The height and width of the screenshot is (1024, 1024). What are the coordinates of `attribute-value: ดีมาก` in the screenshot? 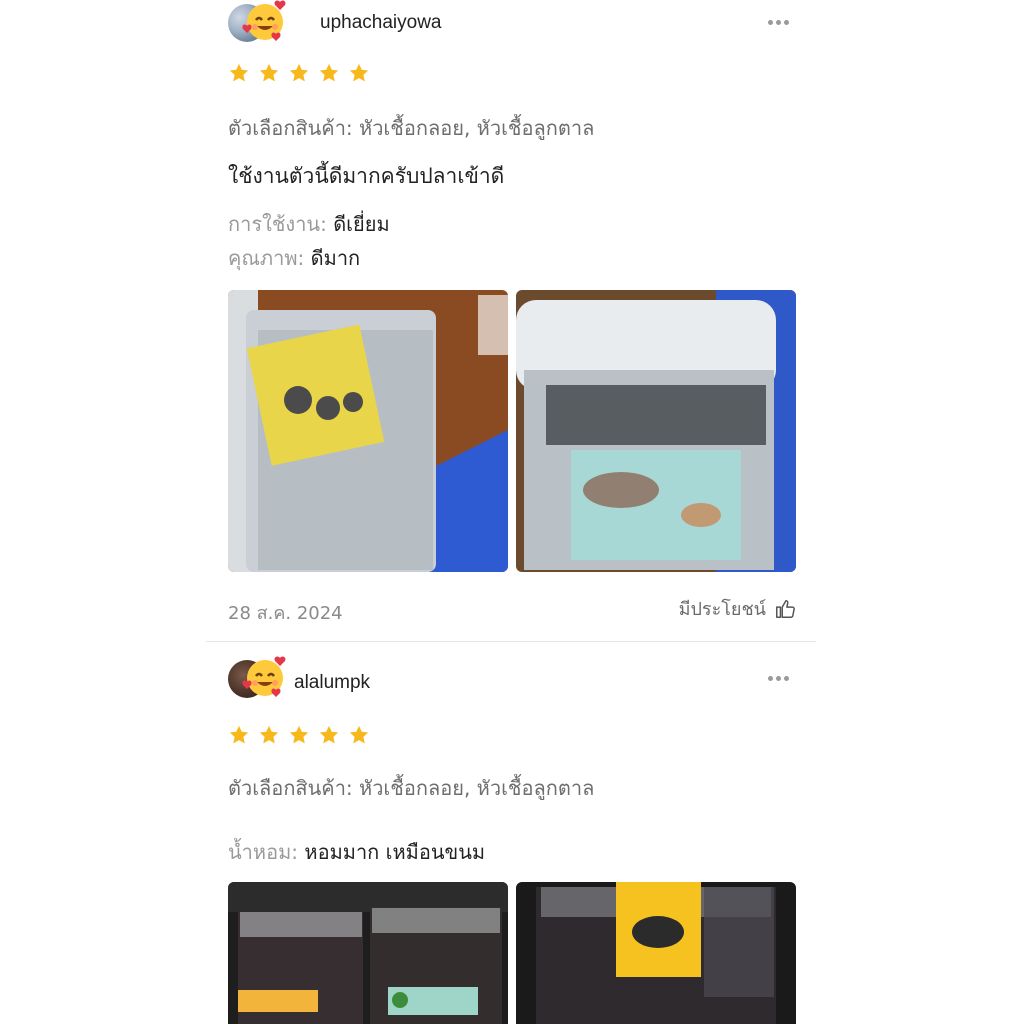 It's located at (335, 258).